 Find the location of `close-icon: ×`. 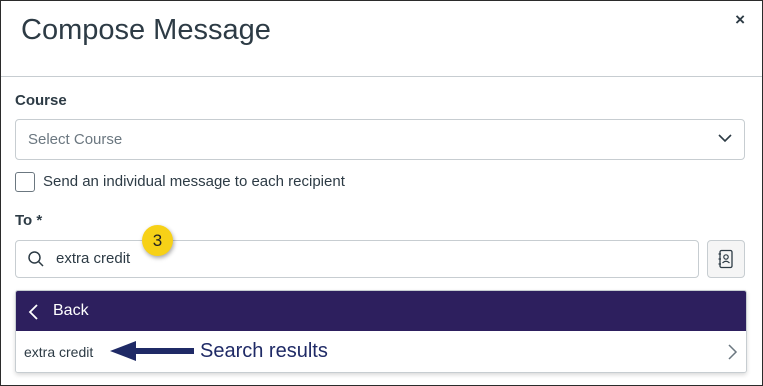

close-icon: × is located at coordinates (740, 20).